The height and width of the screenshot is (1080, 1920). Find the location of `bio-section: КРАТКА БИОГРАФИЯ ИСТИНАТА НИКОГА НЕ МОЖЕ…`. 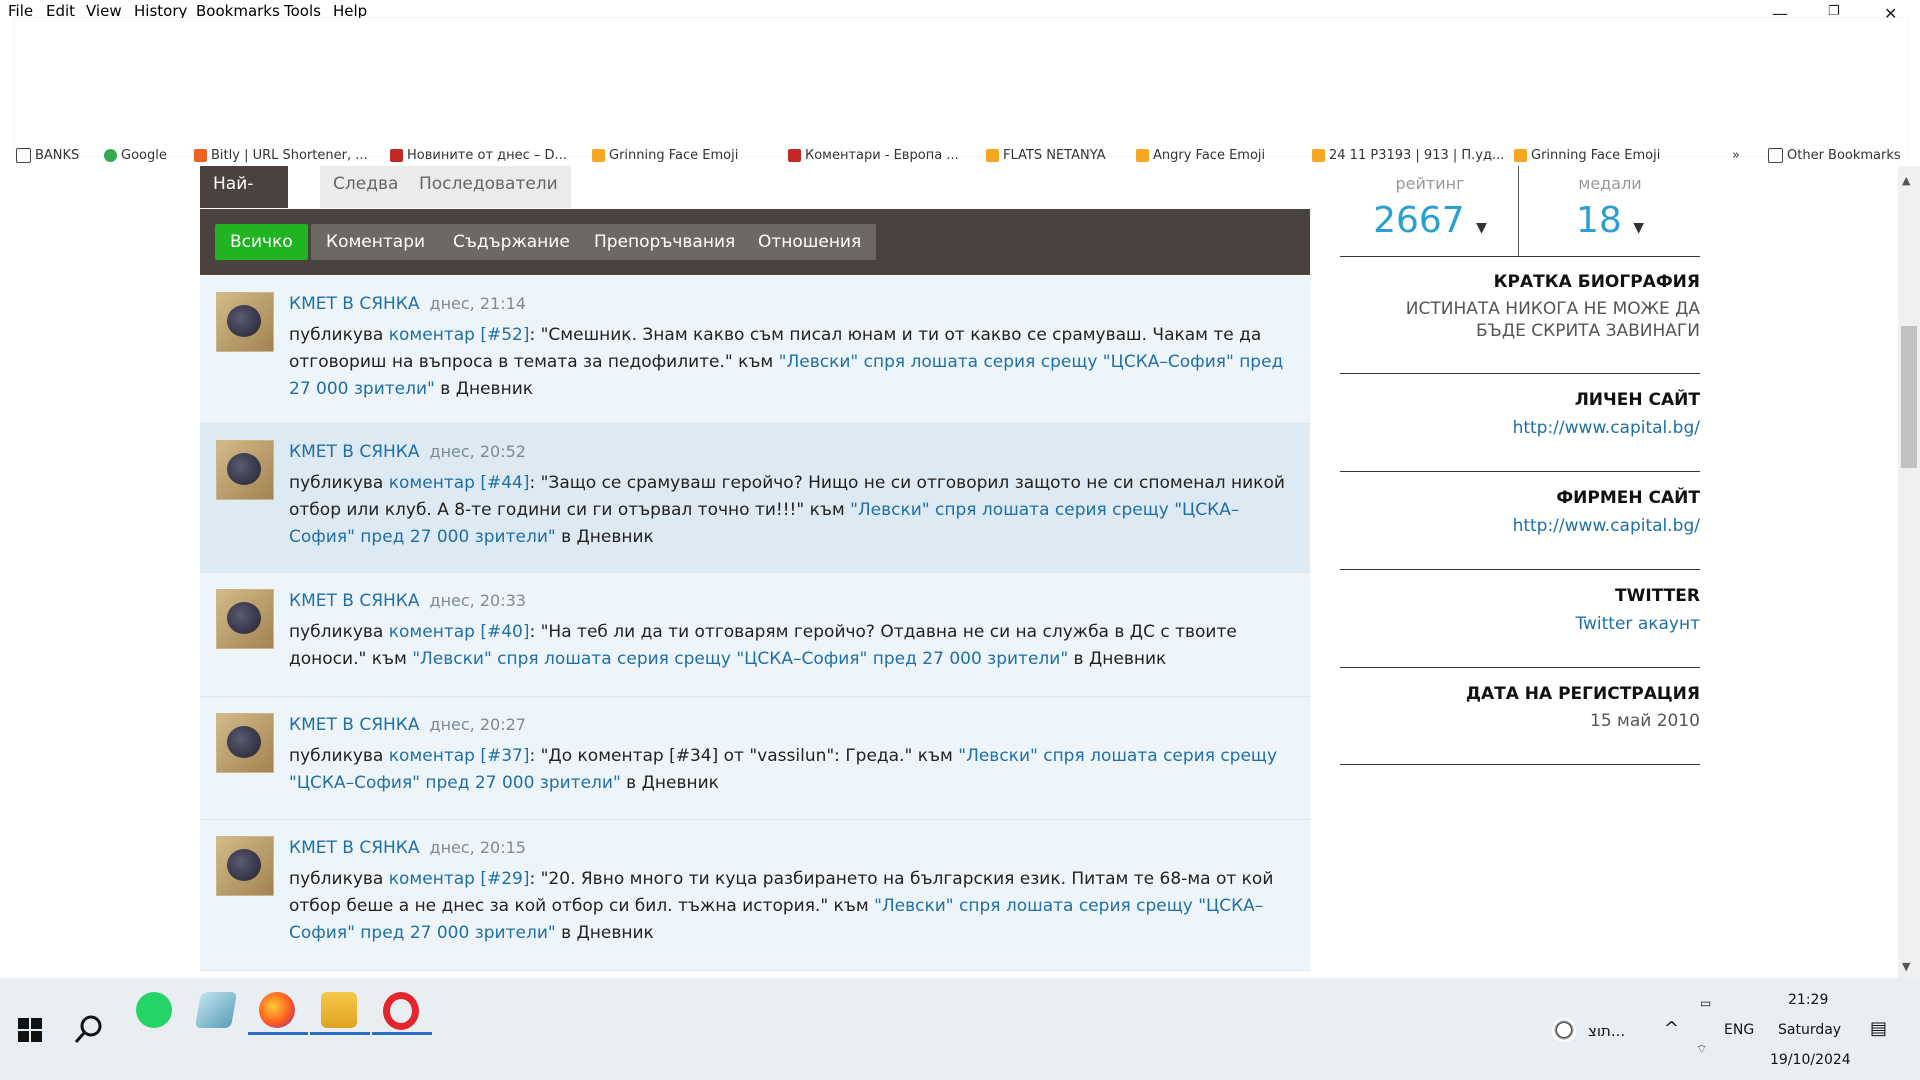

bio-section: КРАТКА БИОГРАФИЯ ИСТИНАТА НИКОГА НЕ МОЖЕ… is located at coordinates (1520, 307).